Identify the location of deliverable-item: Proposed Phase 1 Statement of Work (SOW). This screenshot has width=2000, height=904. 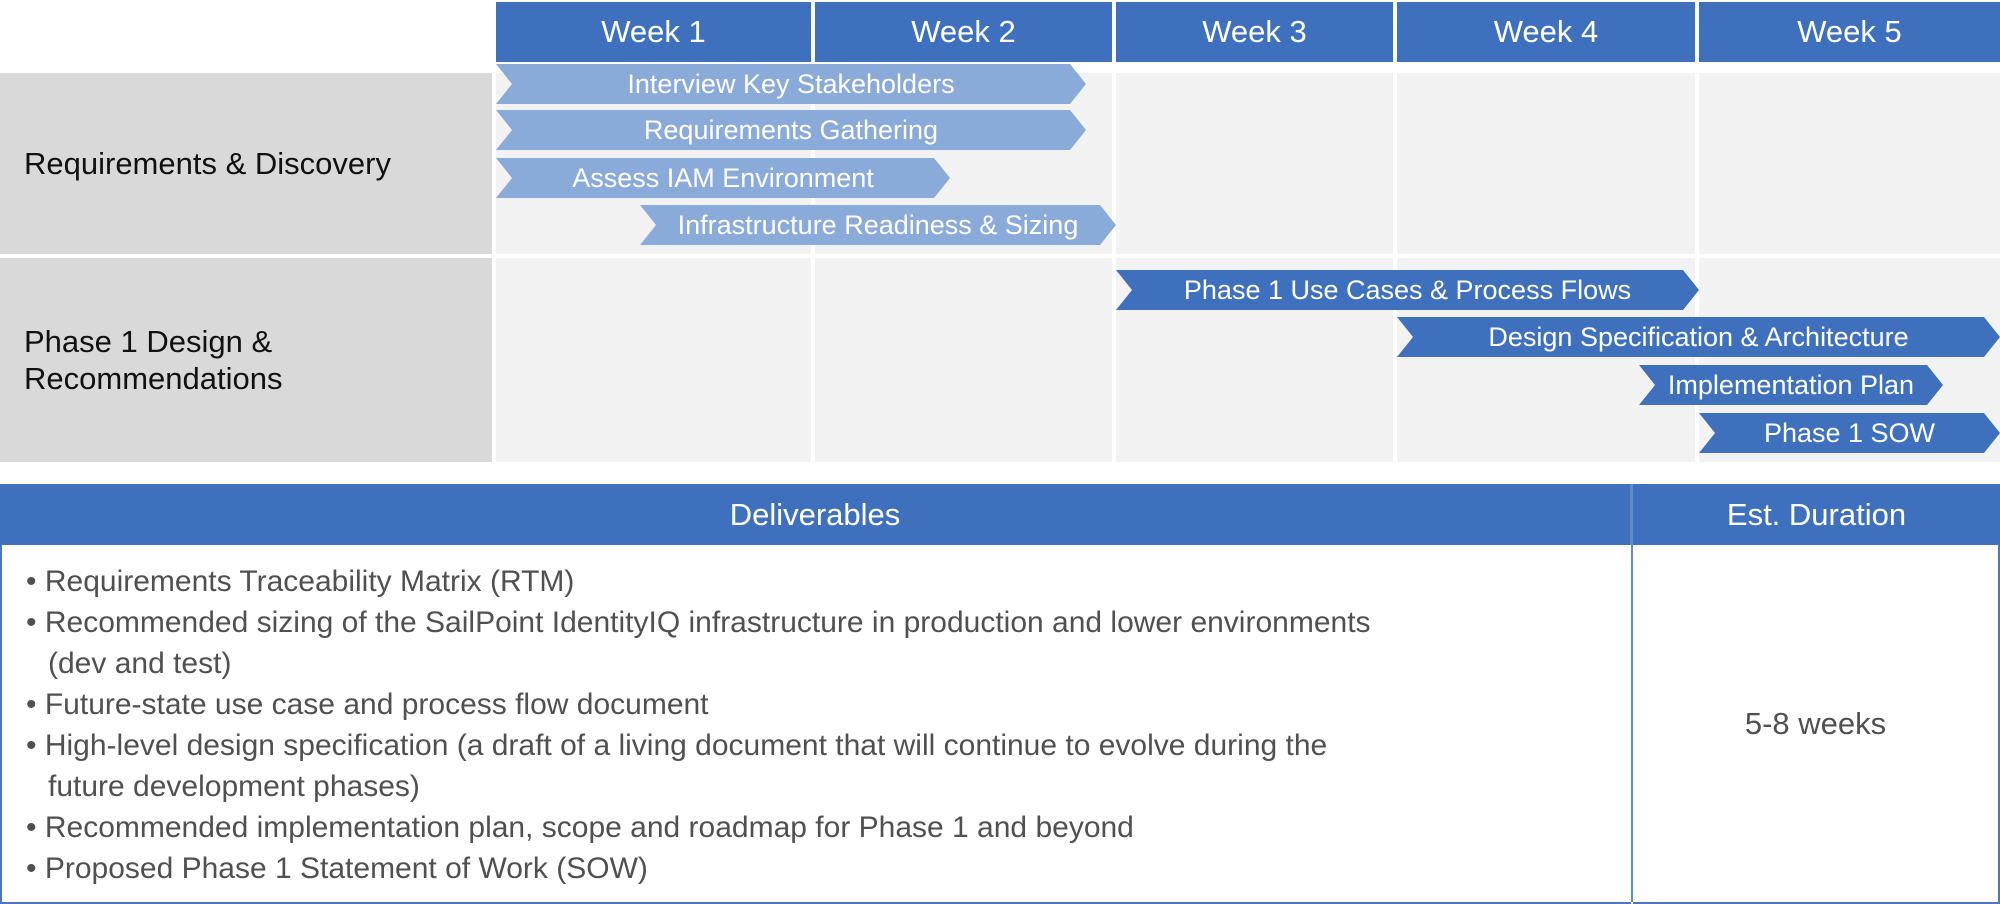
(706, 868).